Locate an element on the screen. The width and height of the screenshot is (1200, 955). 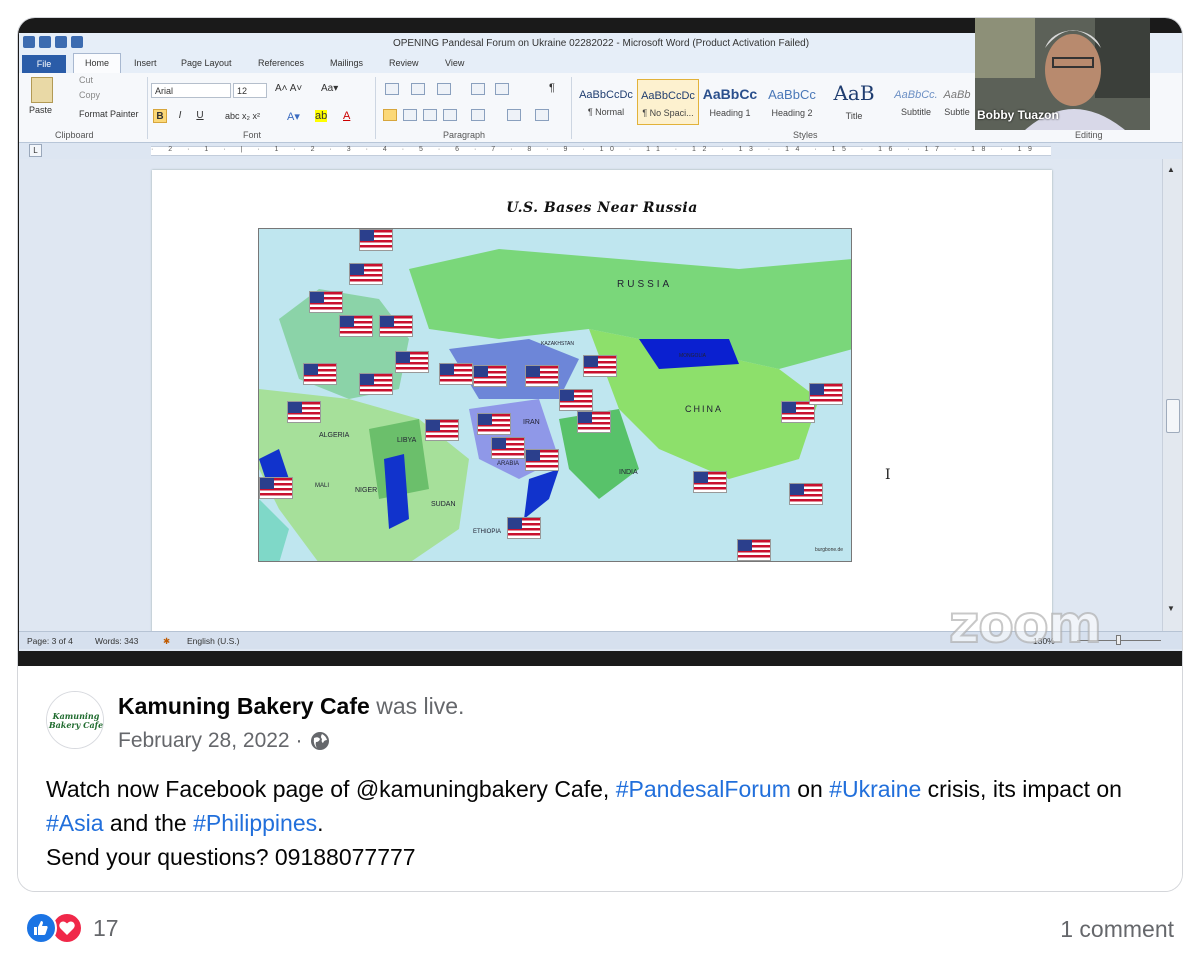
underline-button: U is located at coordinates (200, 116).